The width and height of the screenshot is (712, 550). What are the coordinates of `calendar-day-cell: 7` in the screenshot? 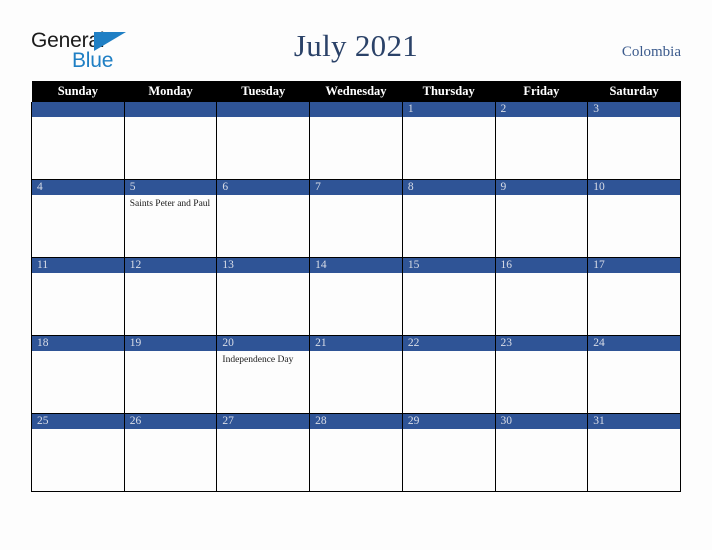 It's located at (356, 218).